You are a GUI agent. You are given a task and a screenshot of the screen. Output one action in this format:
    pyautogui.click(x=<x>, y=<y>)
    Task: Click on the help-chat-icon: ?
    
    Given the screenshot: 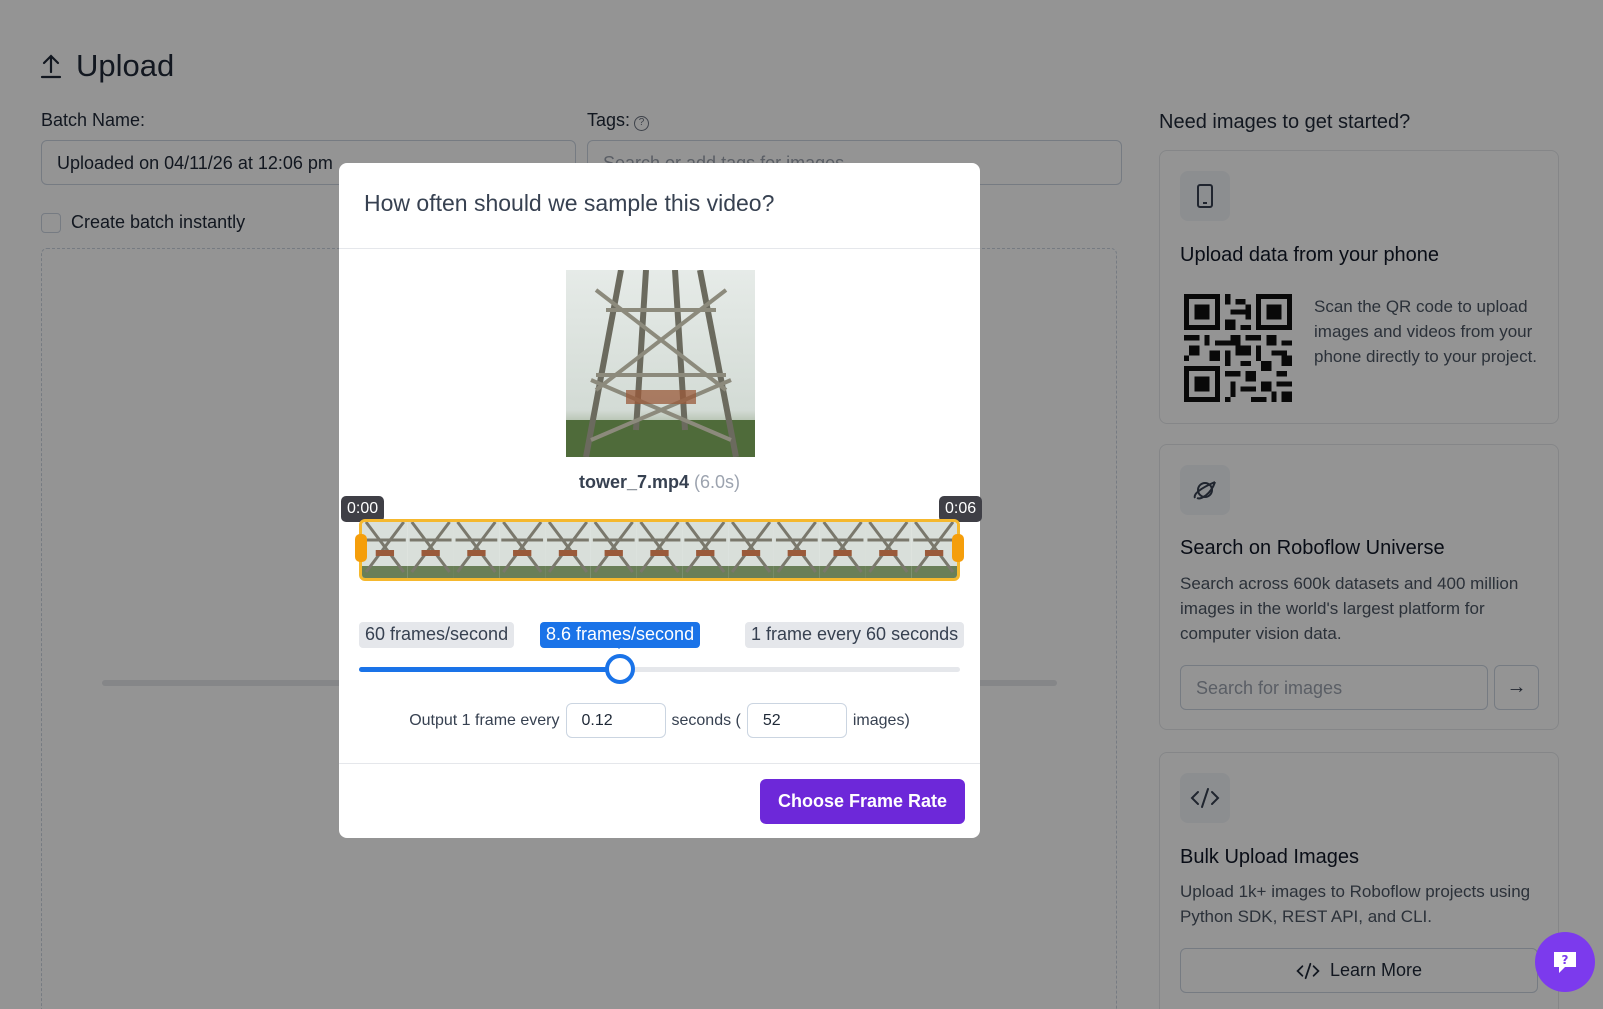 What is the action you would take?
    pyautogui.click(x=1565, y=962)
    